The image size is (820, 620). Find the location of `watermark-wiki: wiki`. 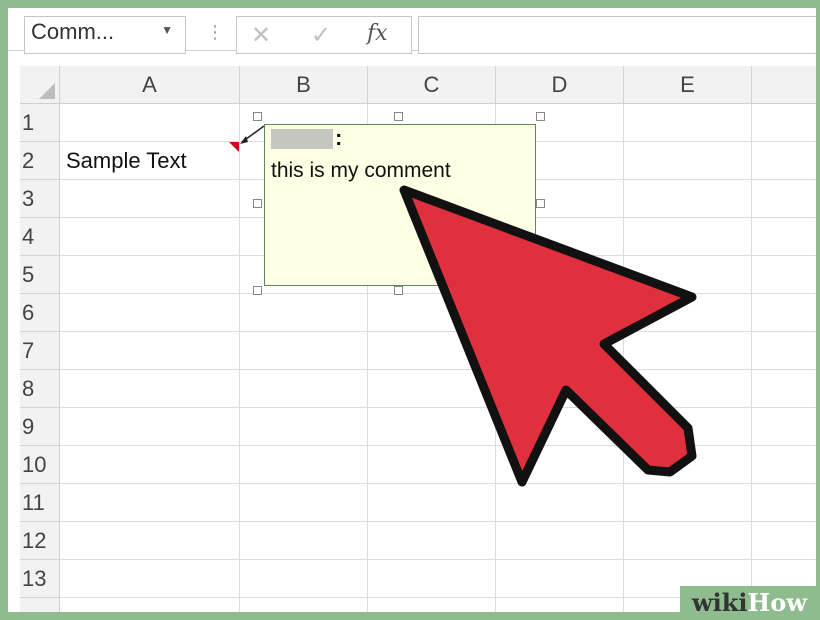

watermark-wiki: wiki is located at coordinates (720, 602).